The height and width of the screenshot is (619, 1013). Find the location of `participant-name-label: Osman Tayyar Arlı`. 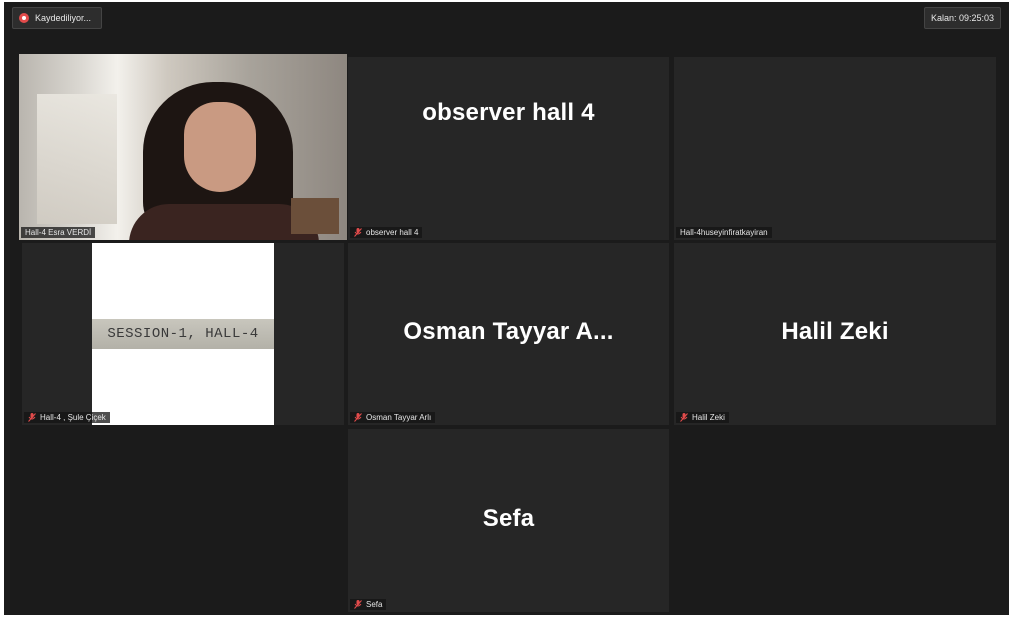

participant-name-label: Osman Tayyar Arlı is located at coordinates (393, 417).